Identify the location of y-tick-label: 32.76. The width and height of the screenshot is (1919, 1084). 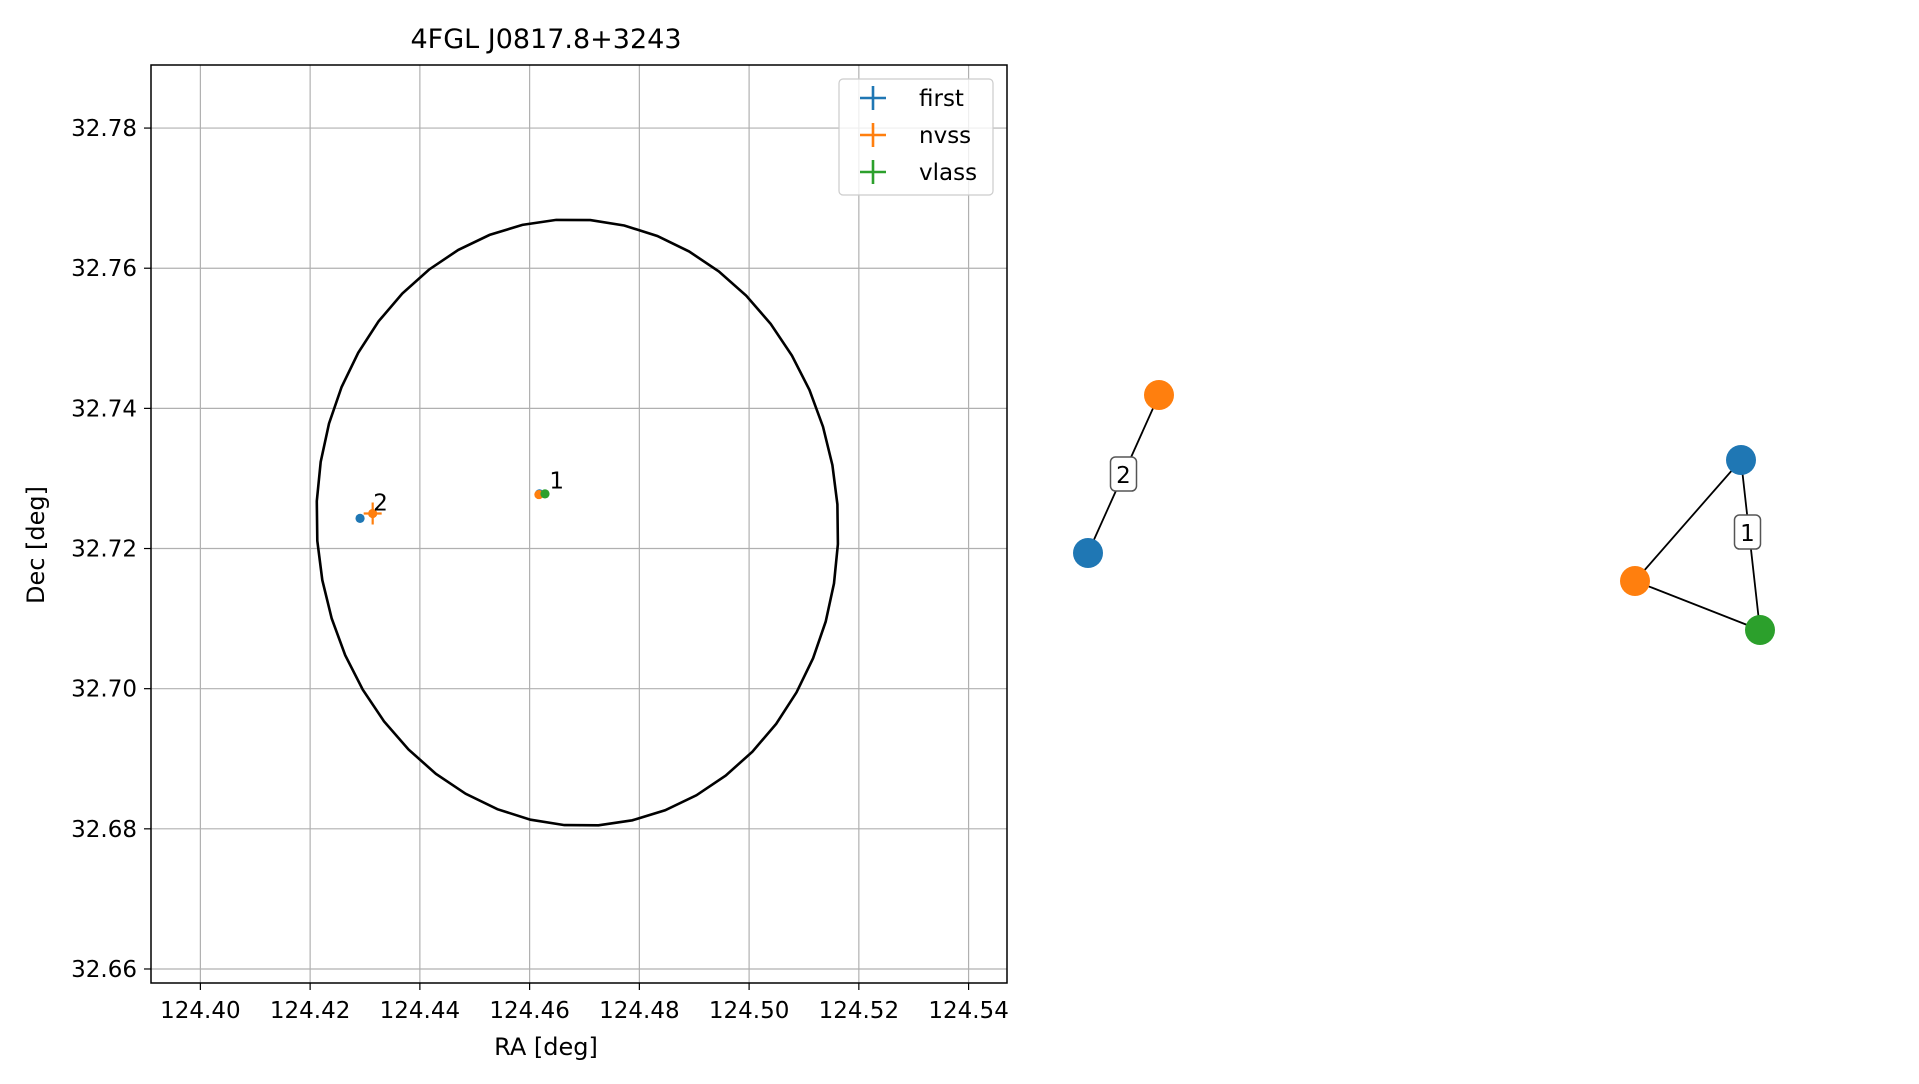
(104, 269).